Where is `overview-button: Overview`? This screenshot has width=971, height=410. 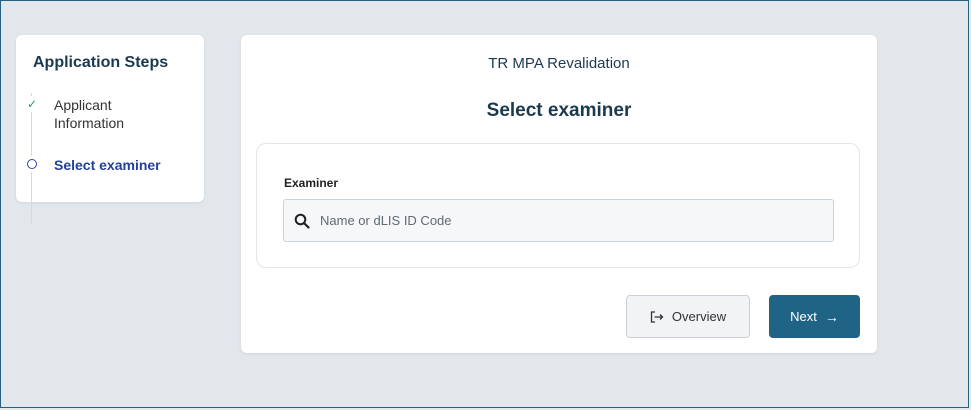
overview-button: Overview is located at coordinates (688, 316).